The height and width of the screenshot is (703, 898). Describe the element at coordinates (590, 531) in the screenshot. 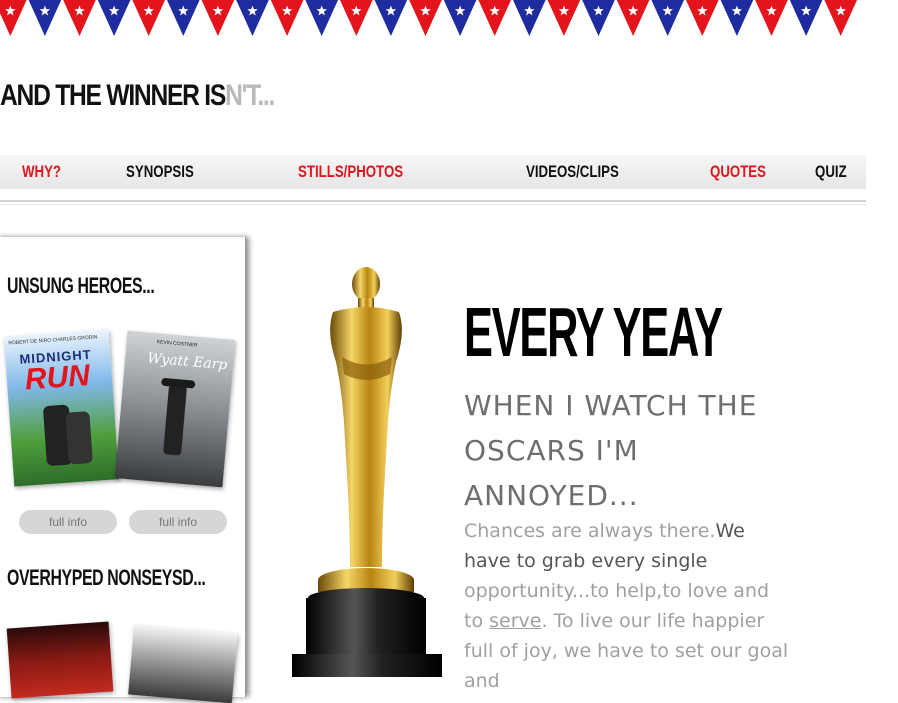

I see `body-text-light: Chances are always there.` at that location.